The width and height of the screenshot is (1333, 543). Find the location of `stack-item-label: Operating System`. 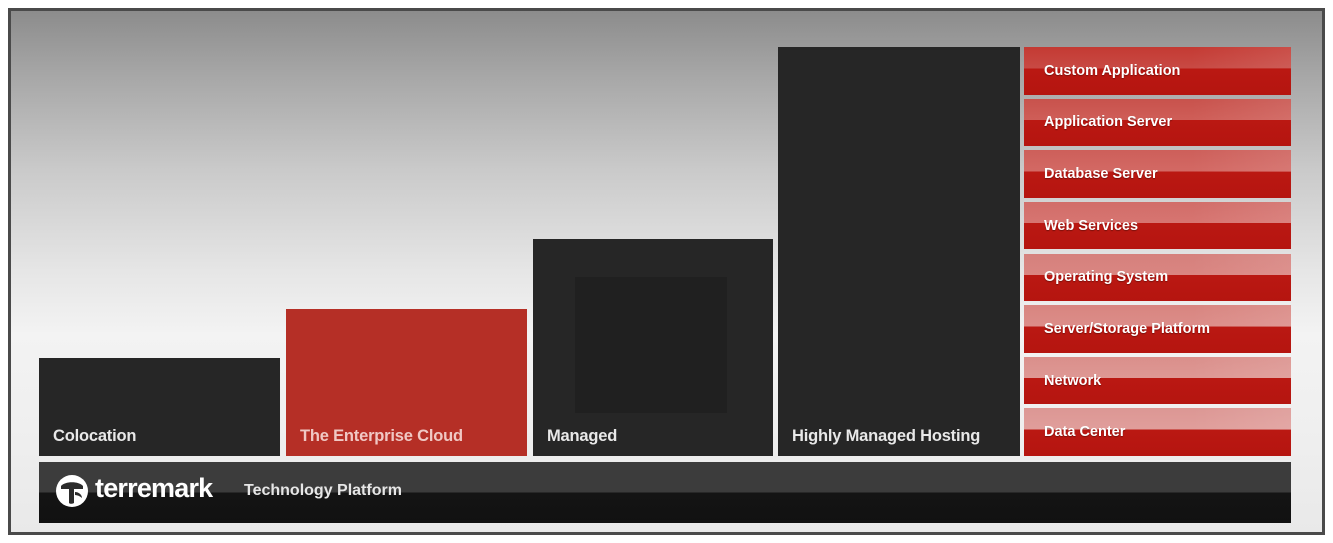

stack-item-label: Operating System is located at coordinates (1106, 277).